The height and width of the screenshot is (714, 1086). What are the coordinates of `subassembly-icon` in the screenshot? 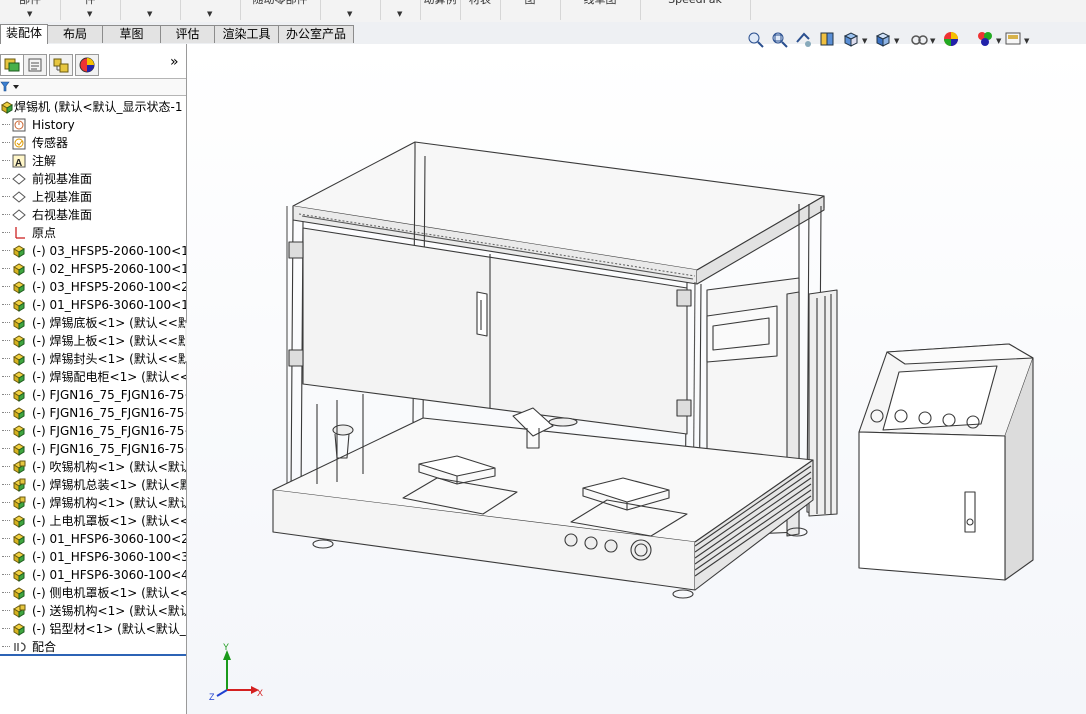 It's located at (19, 611).